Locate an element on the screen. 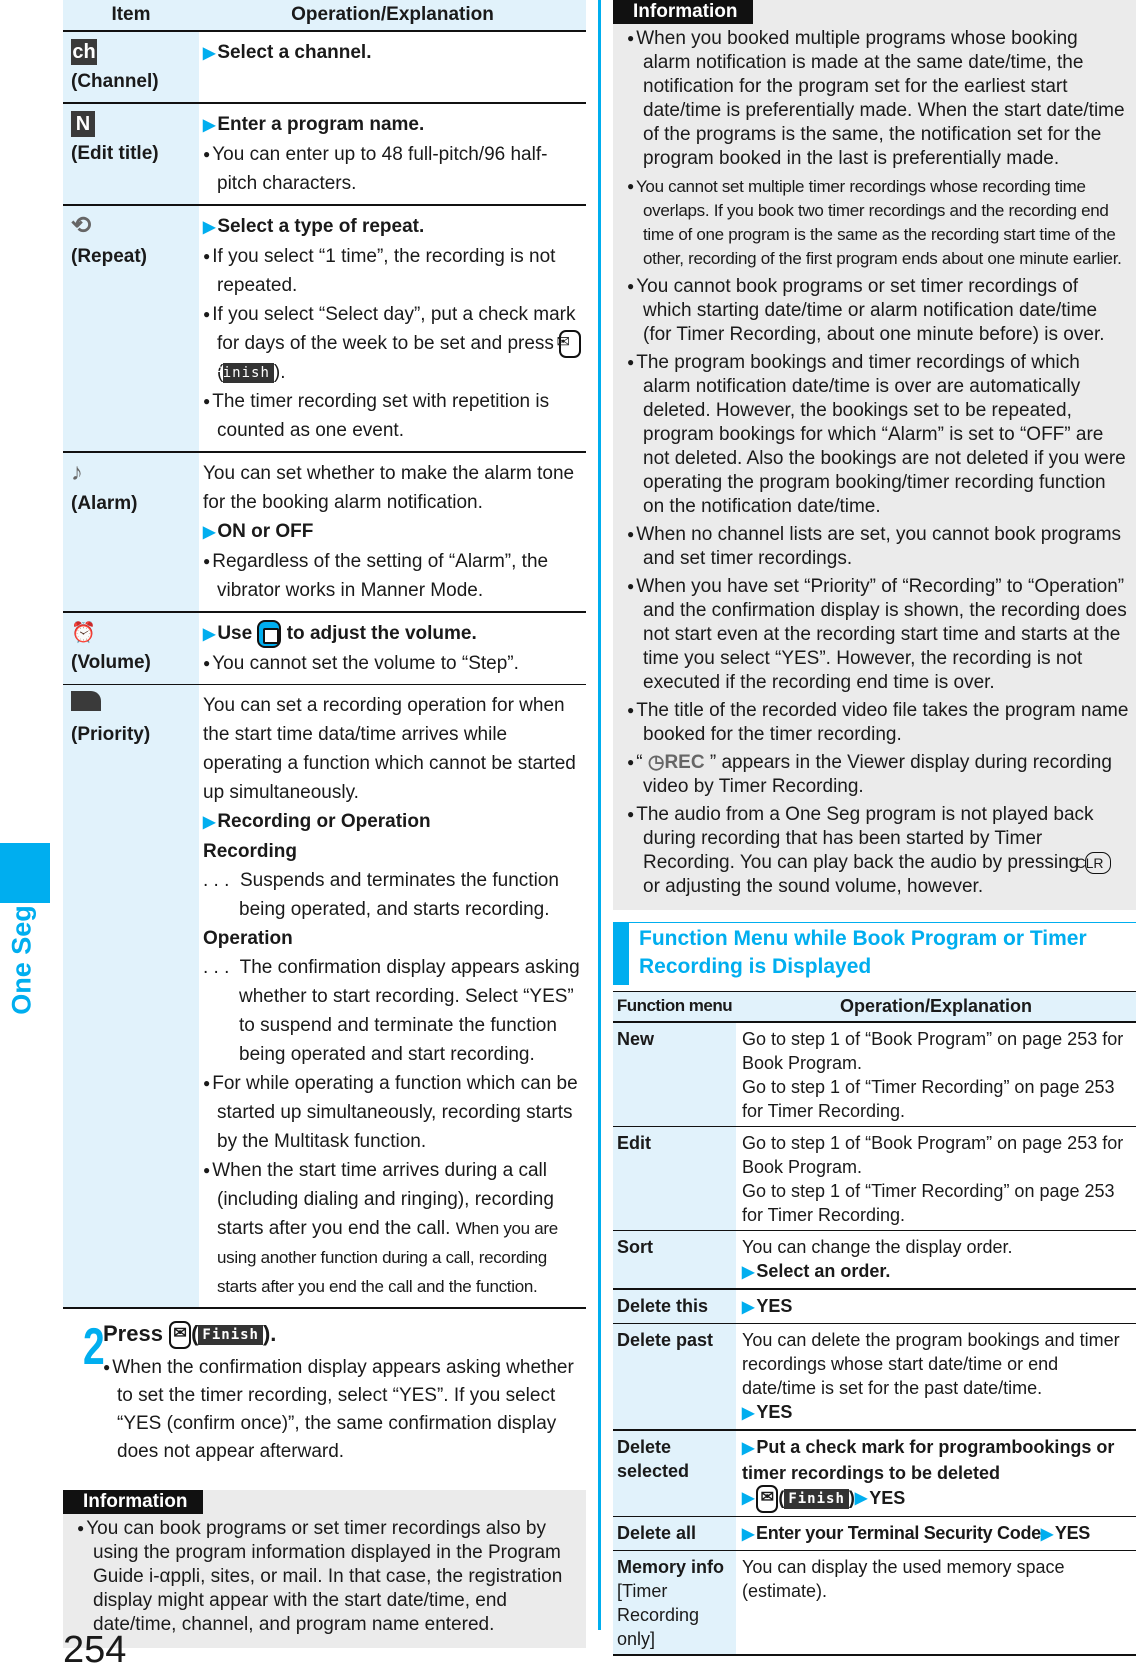  item-cell: N (Edit title) is located at coordinates (131, 154).